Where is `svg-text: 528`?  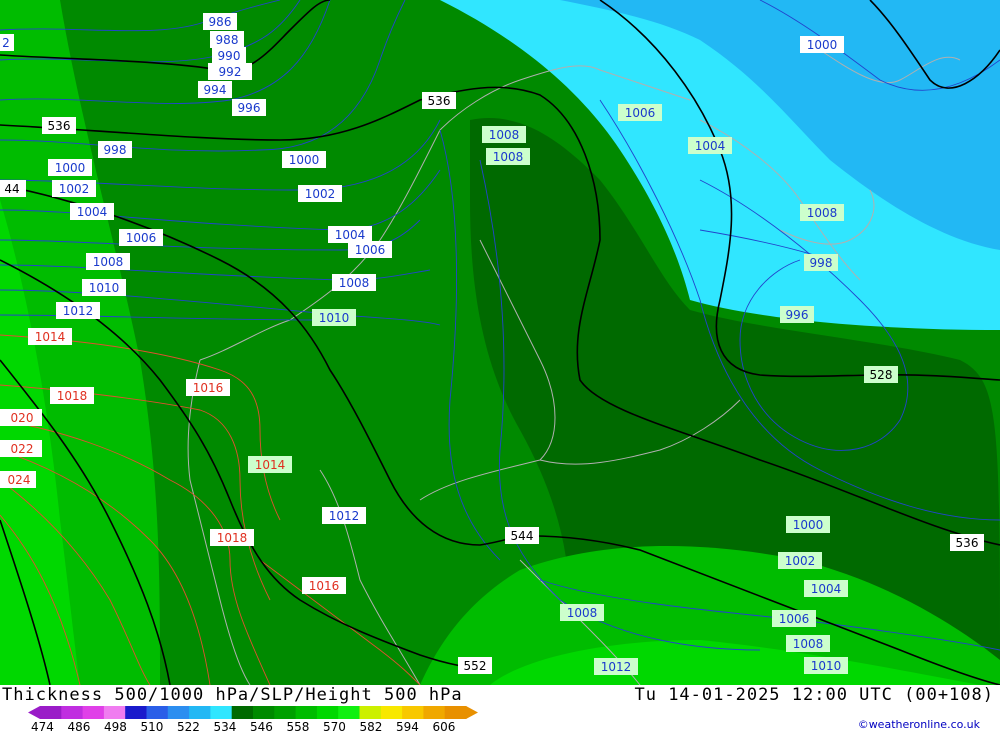 svg-text: 528 is located at coordinates (881, 375).